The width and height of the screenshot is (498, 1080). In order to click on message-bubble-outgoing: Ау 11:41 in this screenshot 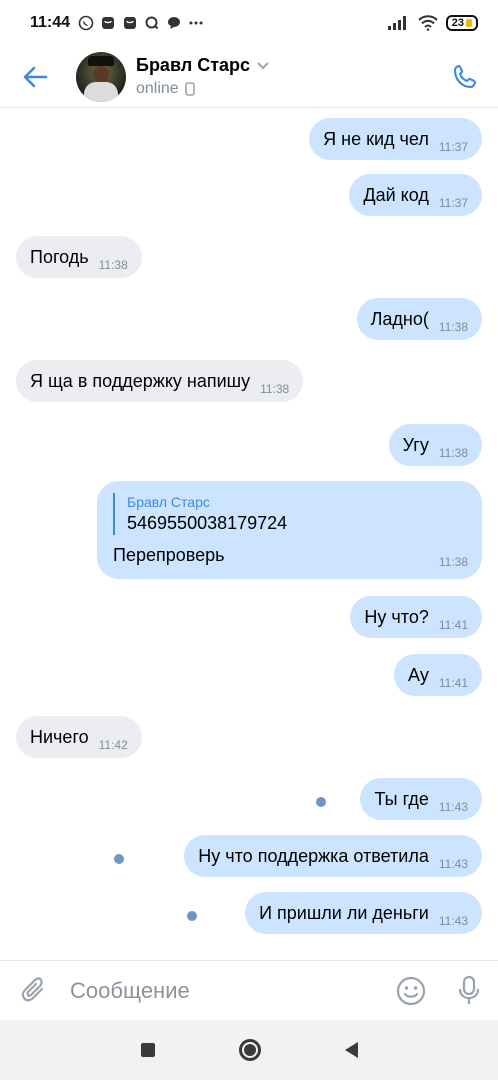, I will do `click(438, 675)`.